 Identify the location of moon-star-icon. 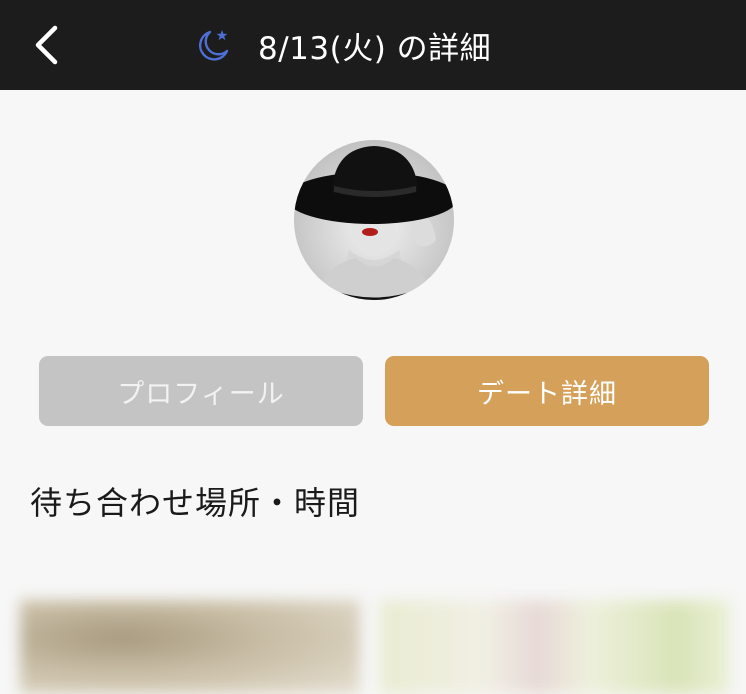
(214, 45).